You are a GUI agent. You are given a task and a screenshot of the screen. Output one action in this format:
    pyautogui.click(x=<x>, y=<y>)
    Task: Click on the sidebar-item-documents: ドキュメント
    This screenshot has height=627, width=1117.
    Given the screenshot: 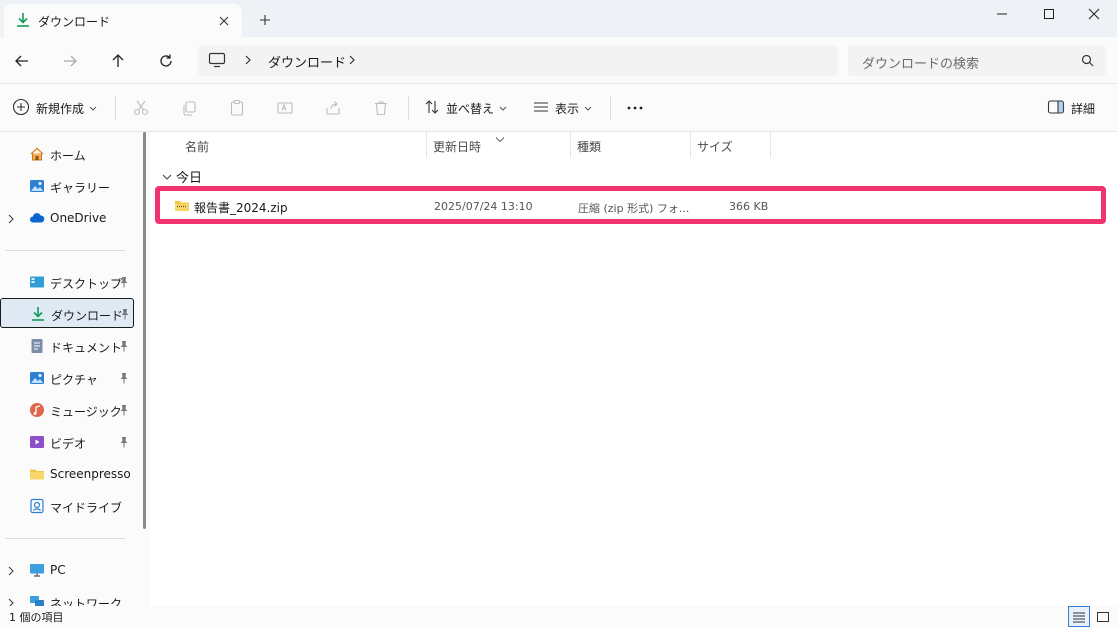 What is the action you would take?
    pyautogui.click(x=67, y=346)
    